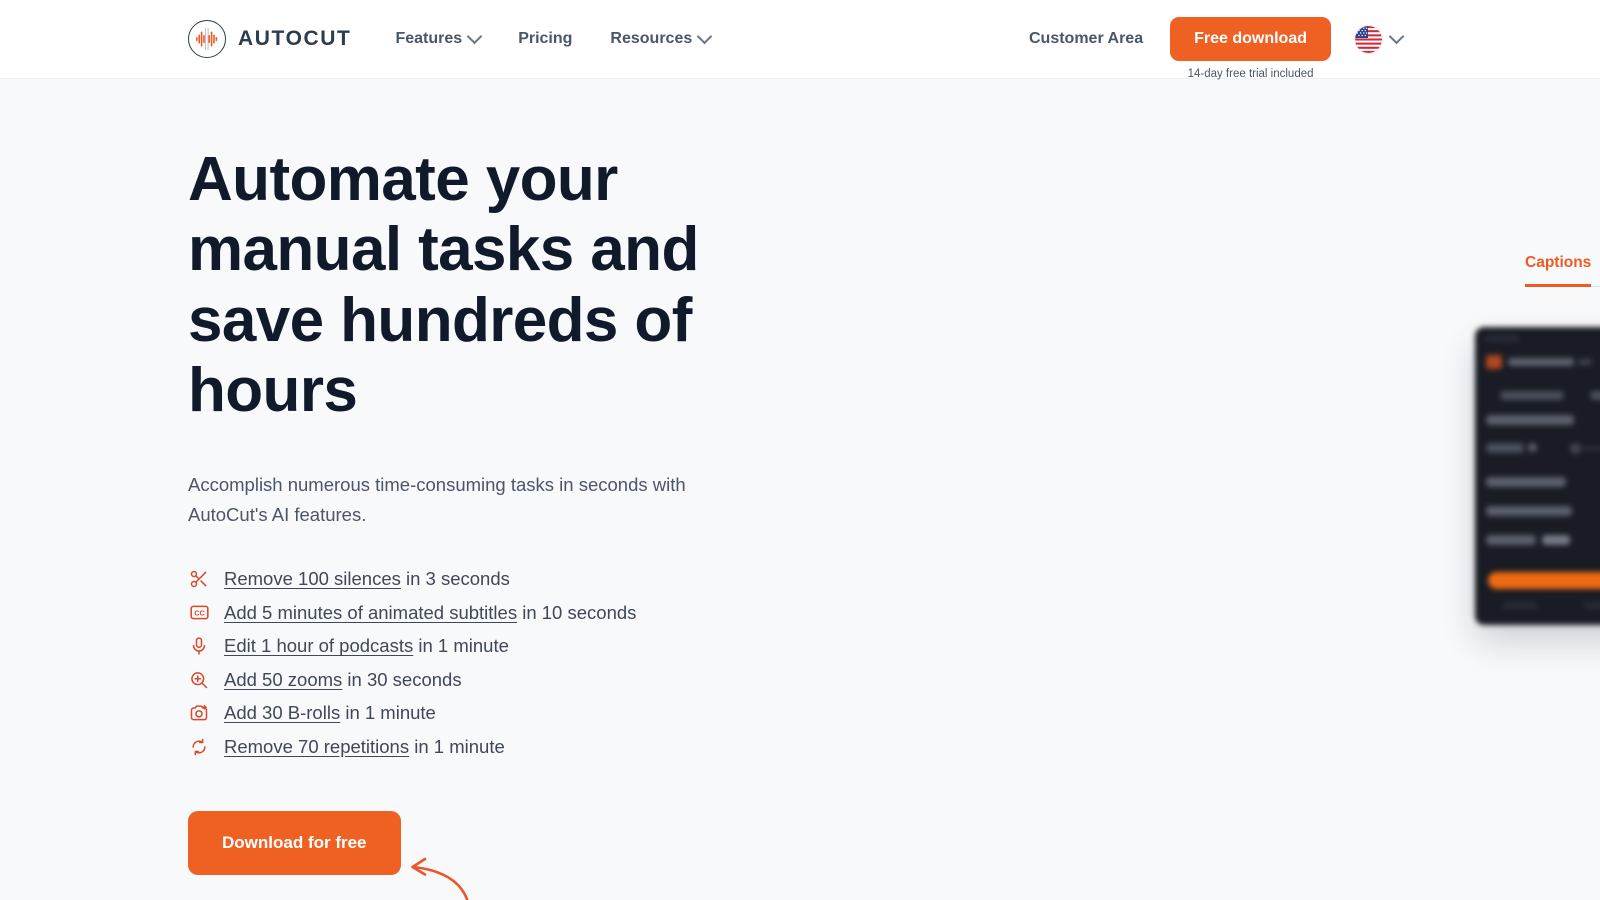 Image resolution: width=1600 pixels, height=900 pixels. What do you see at coordinates (651, 38) in the screenshot?
I see `nav-item-resources-label: Resources` at bounding box center [651, 38].